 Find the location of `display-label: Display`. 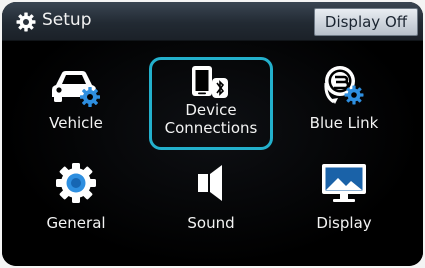

display-label: Display is located at coordinates (344, 223).